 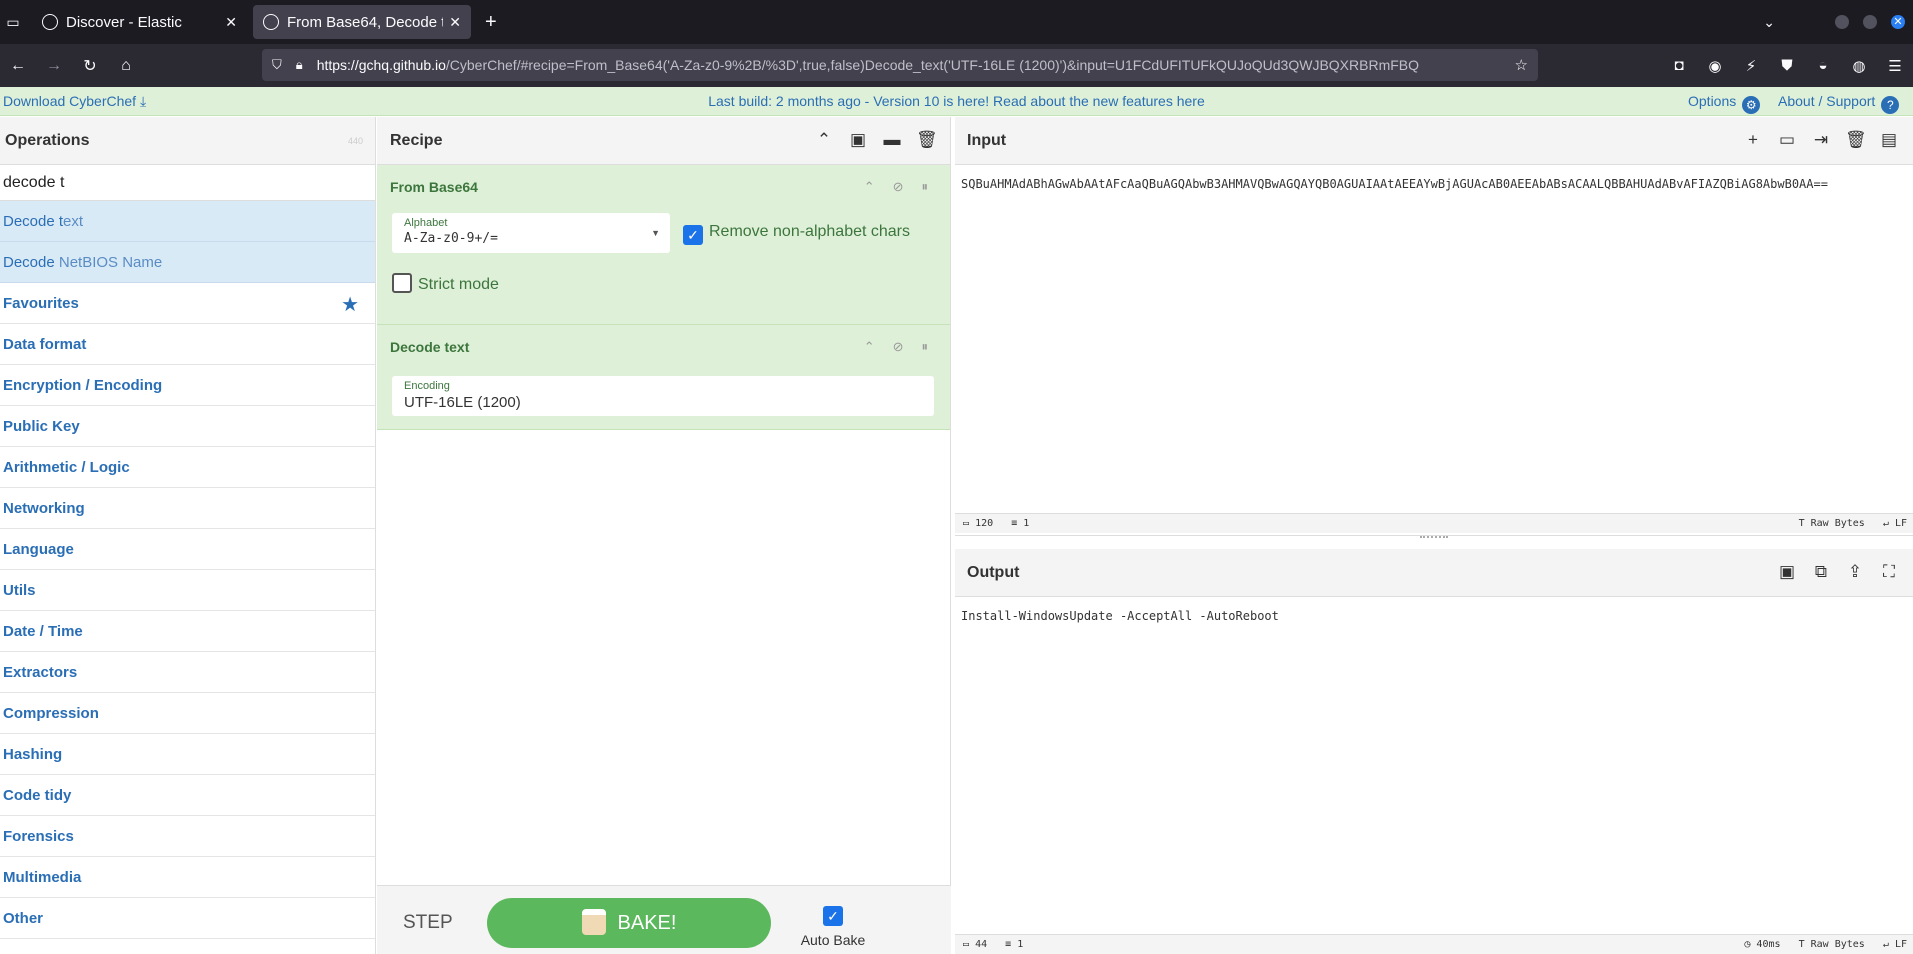 I want to click on extension-hat-icon: ◒, so click(x=1823, y=65).